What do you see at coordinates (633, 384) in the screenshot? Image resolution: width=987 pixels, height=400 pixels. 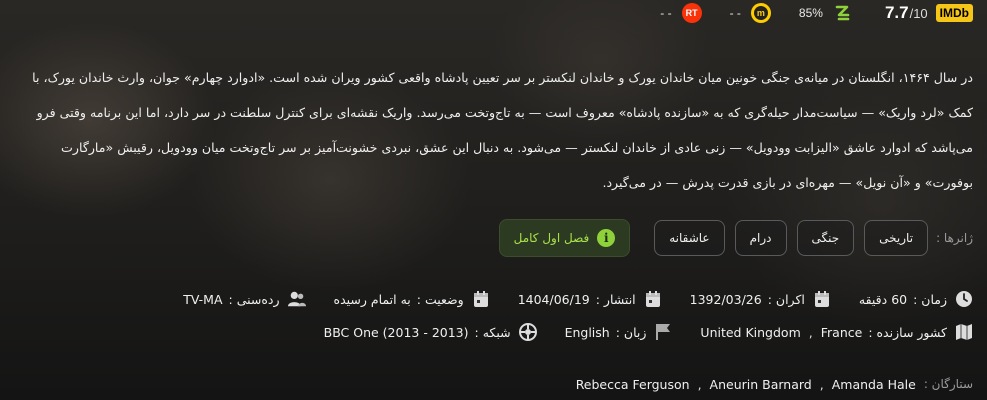 I see `cast-name-3: Rebecca Ferguson` at bounding box center [633, 384].